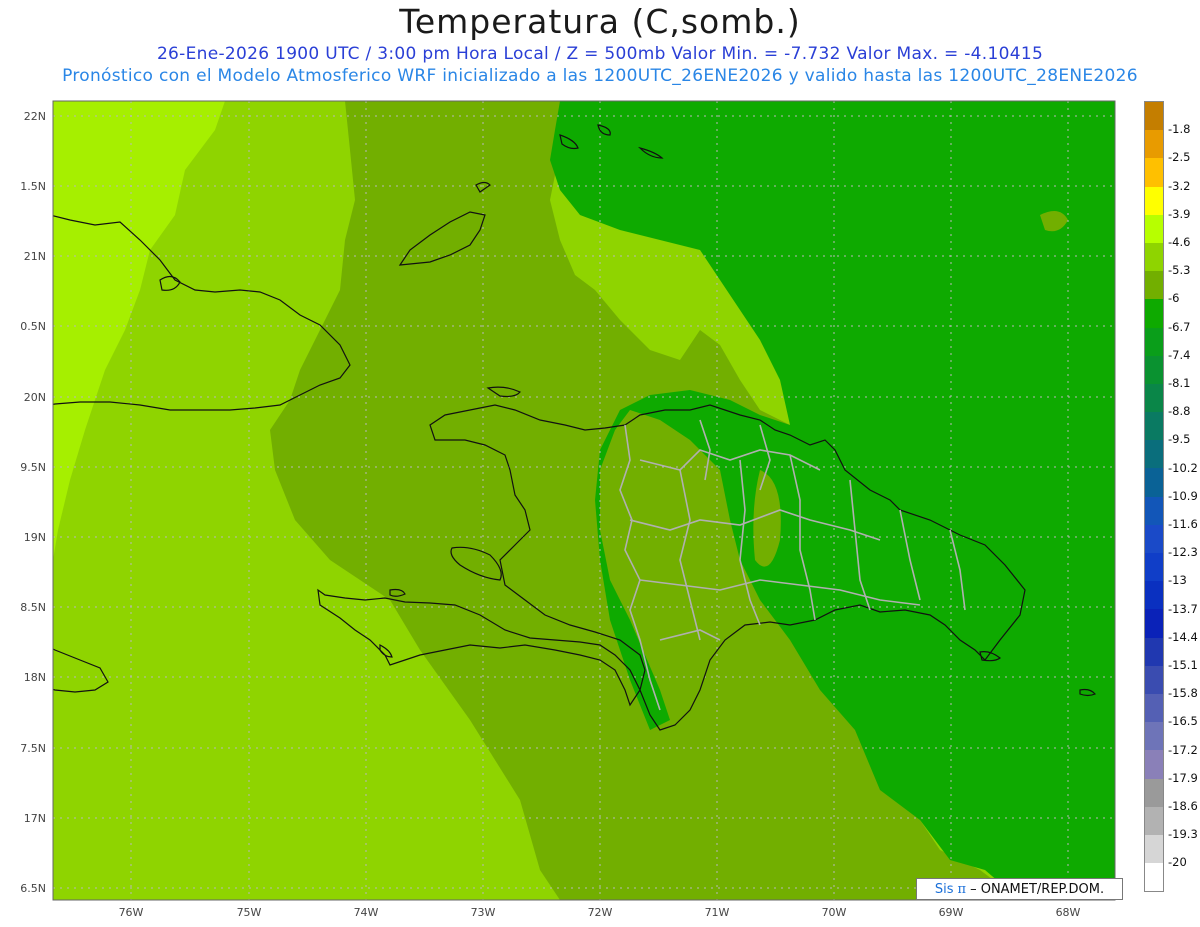 The height and width of the screenshot is (927, 1200). I want to click on legend-label: -4.6, so click(1179, 242).